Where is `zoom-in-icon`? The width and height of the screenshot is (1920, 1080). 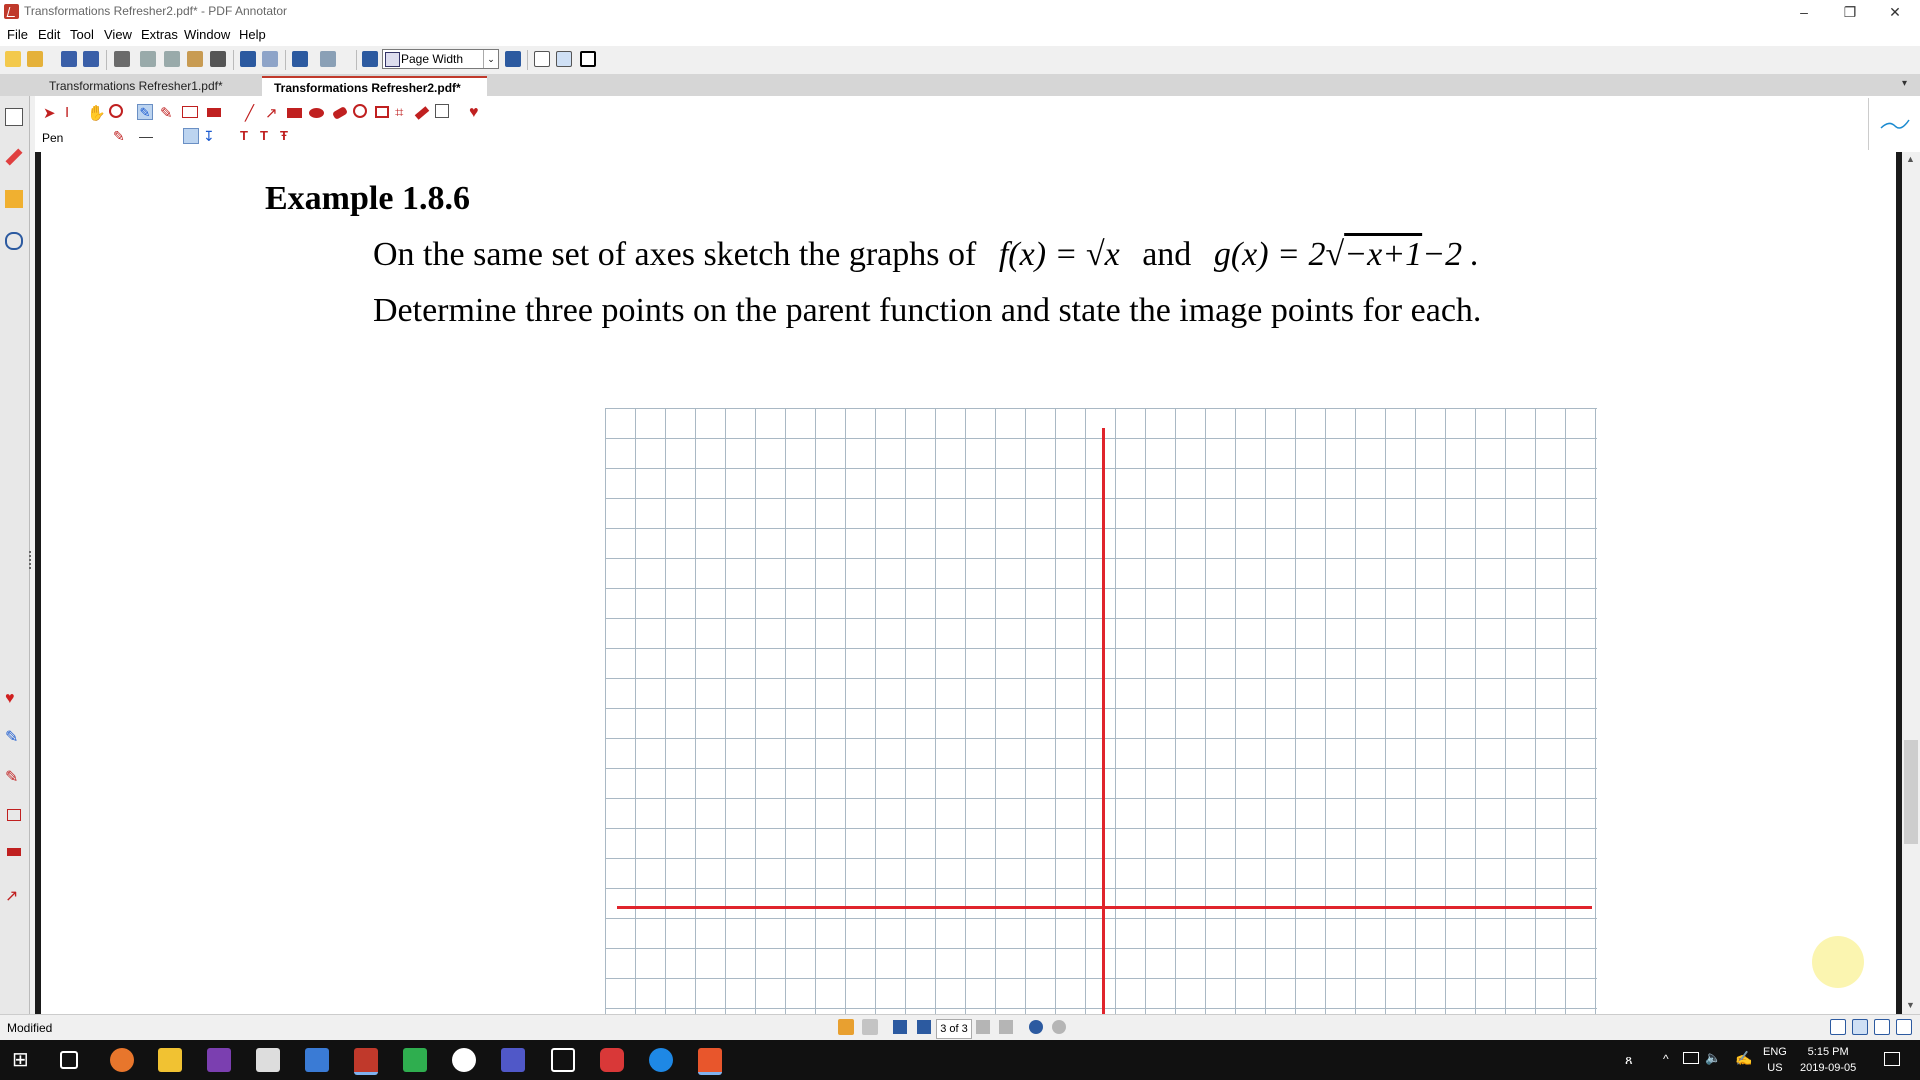 zoom-in-icon is located at coordinates (513, 59).